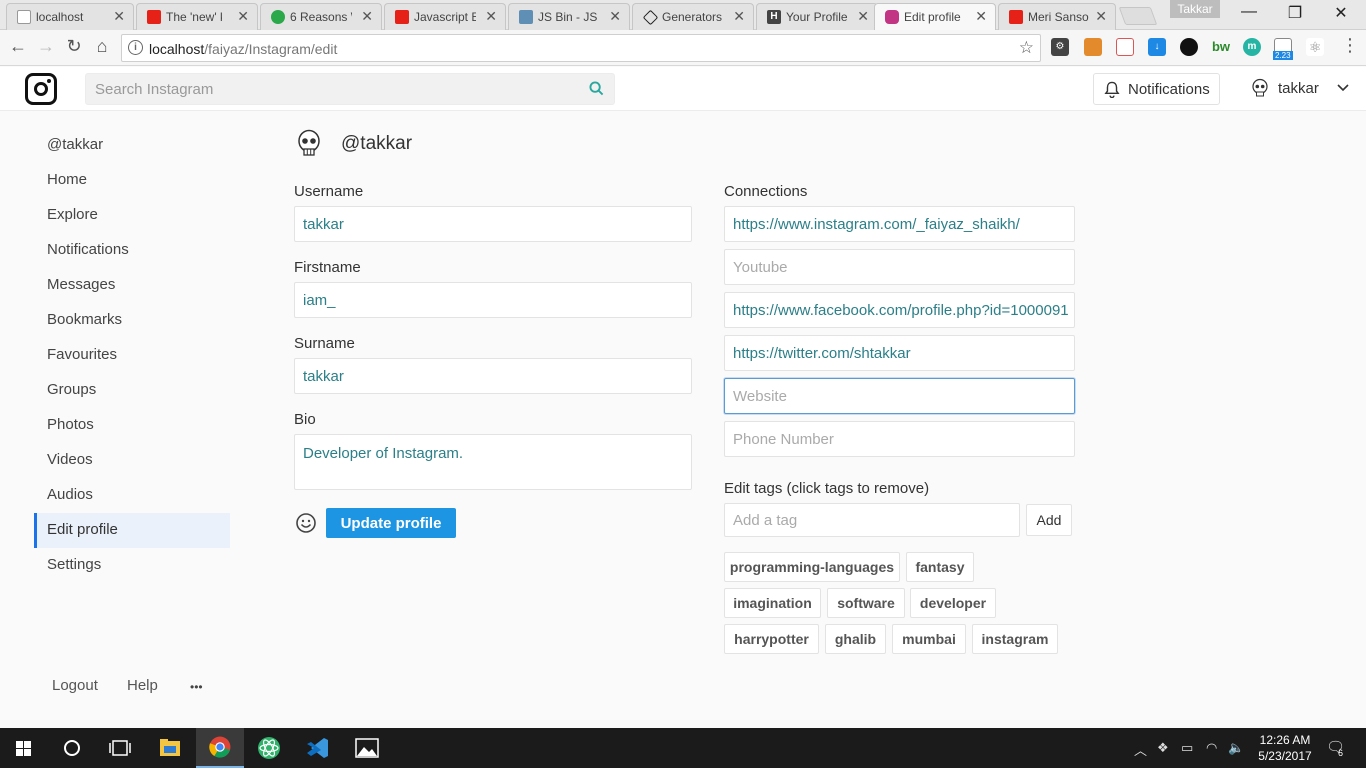 Image resolution: width=1366 pixels, height=768 pixels. I want to click on tag-chip: software, so click(866, 603).